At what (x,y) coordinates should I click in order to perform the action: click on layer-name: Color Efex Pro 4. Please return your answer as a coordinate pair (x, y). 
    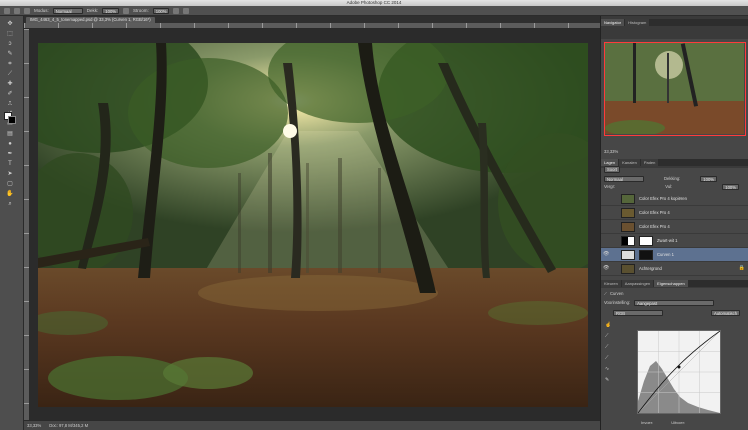
    Looking at the image, I should click on (654, 212).